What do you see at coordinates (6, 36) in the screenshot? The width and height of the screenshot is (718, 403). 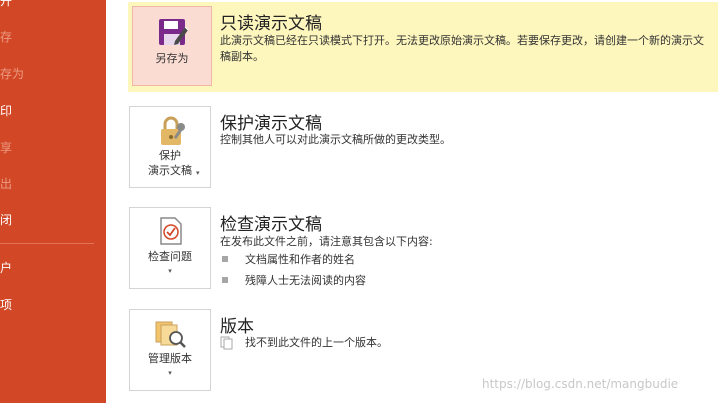 I see `nav-item-save: 存` at bounding box center [6, 36].